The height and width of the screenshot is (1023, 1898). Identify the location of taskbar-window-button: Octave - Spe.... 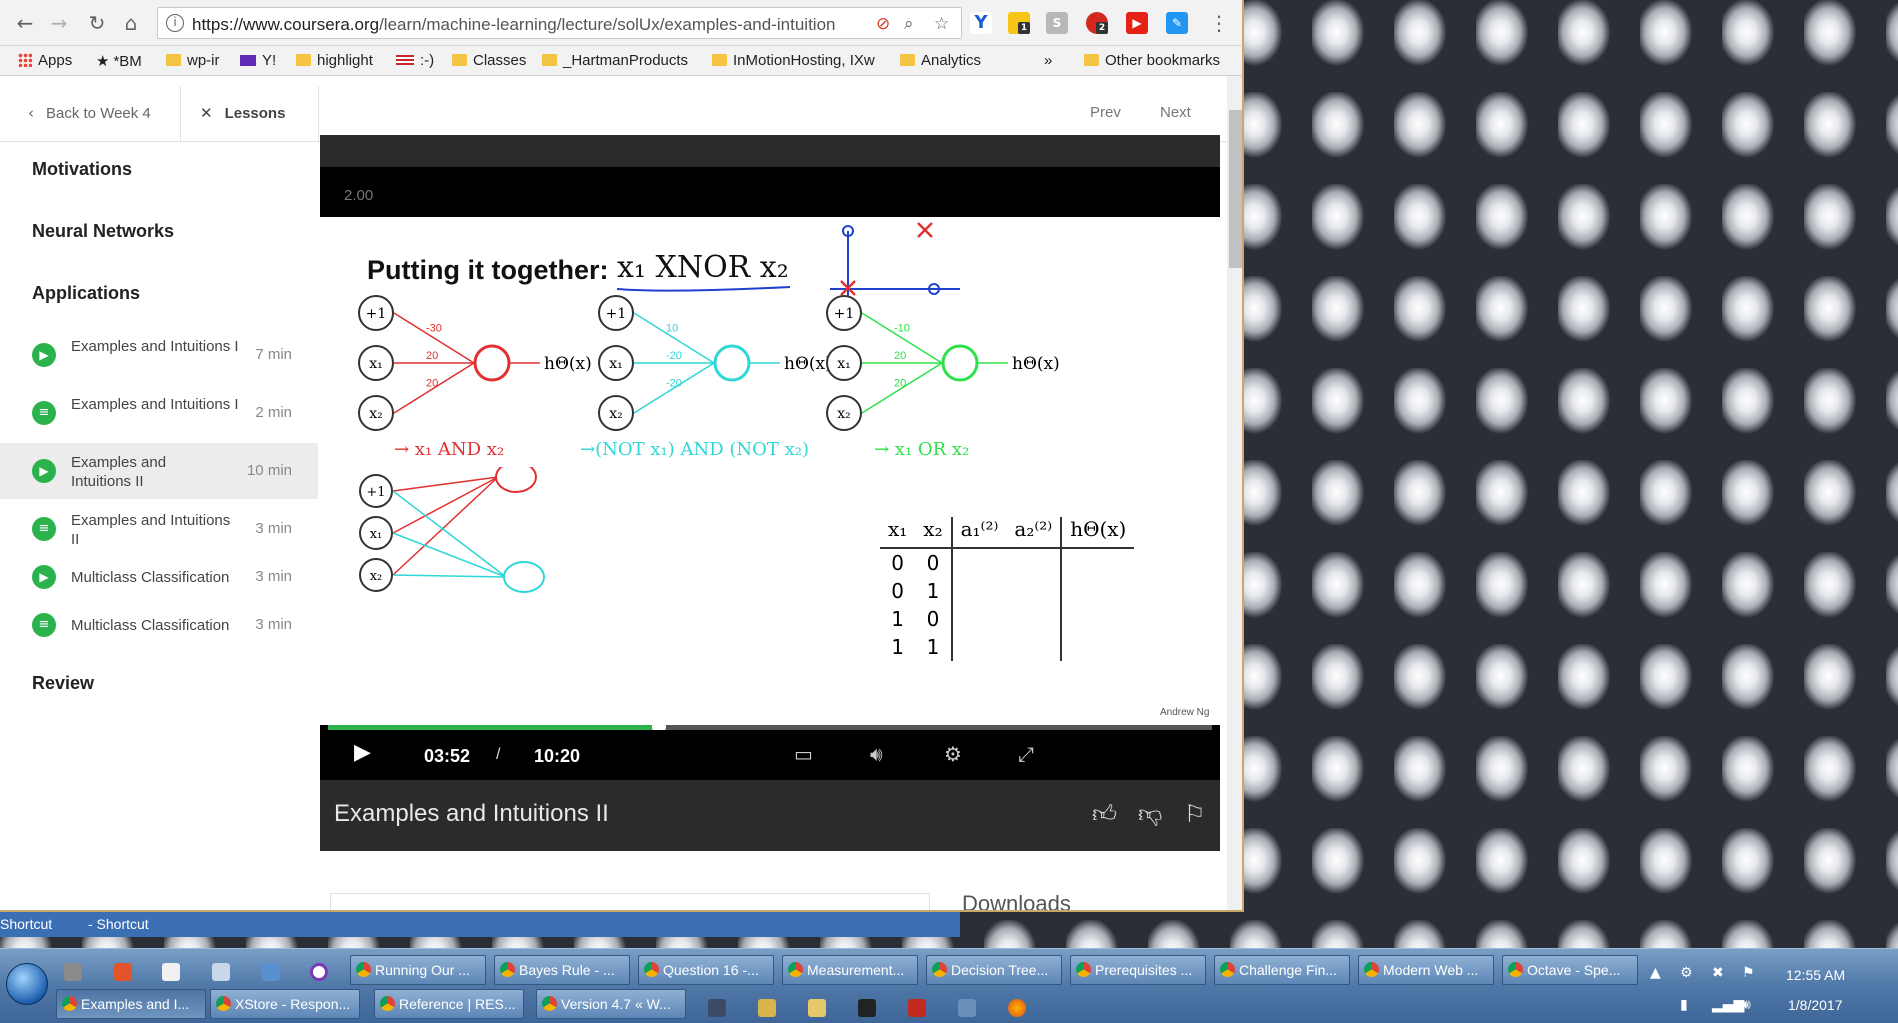
(1570, 970).